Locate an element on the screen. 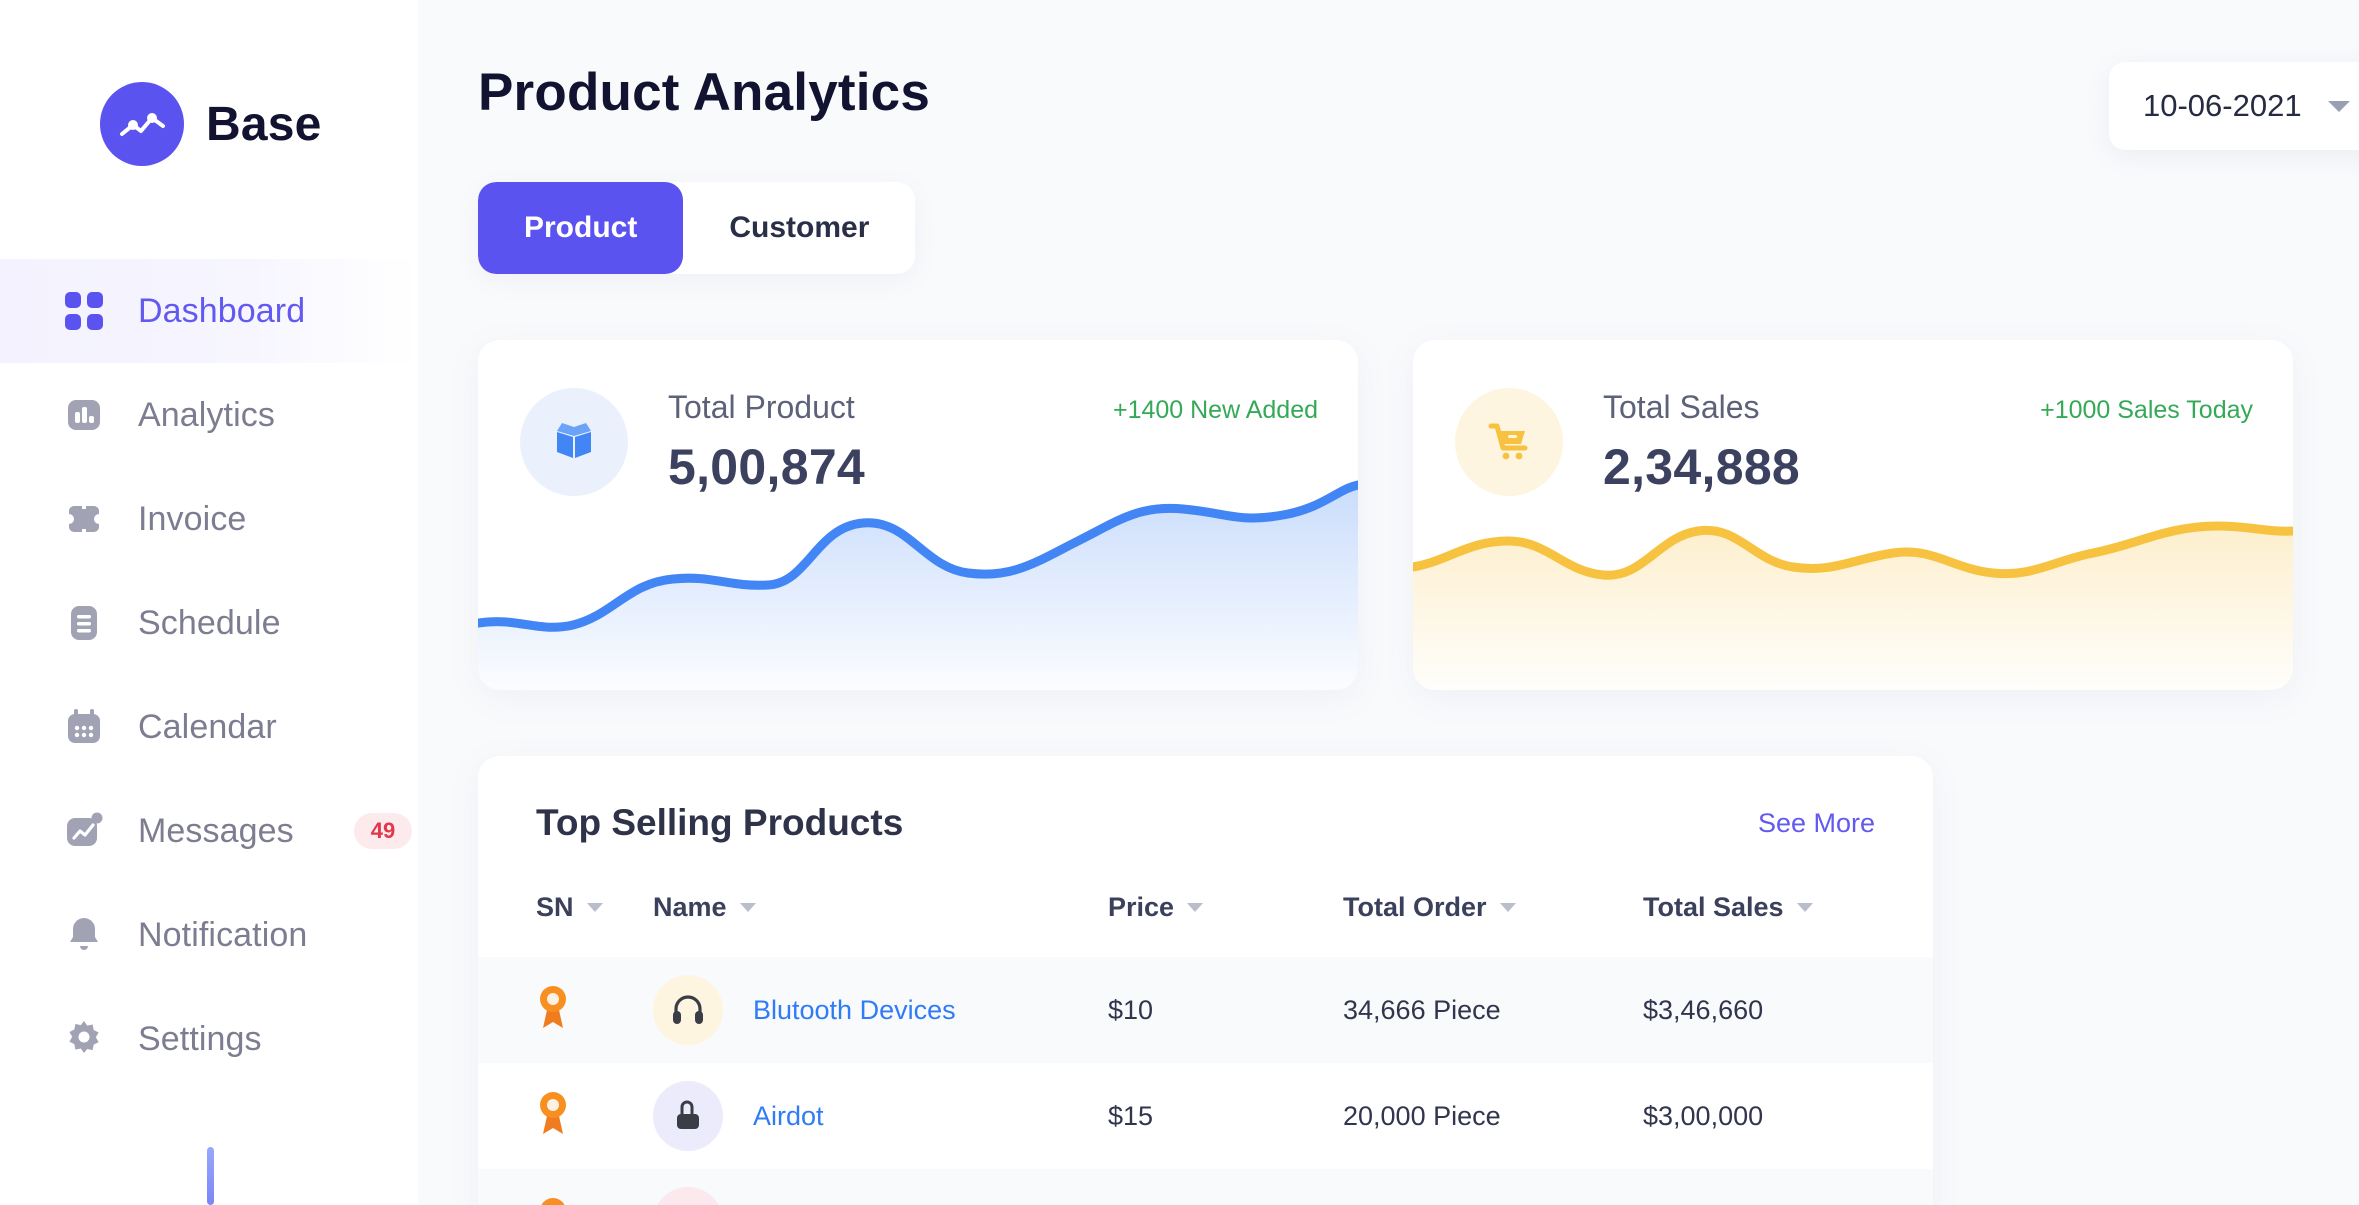 The image size is (2359, 1205). date-picker-value: 10-06-2021 is located at coordinates (2222, 105).